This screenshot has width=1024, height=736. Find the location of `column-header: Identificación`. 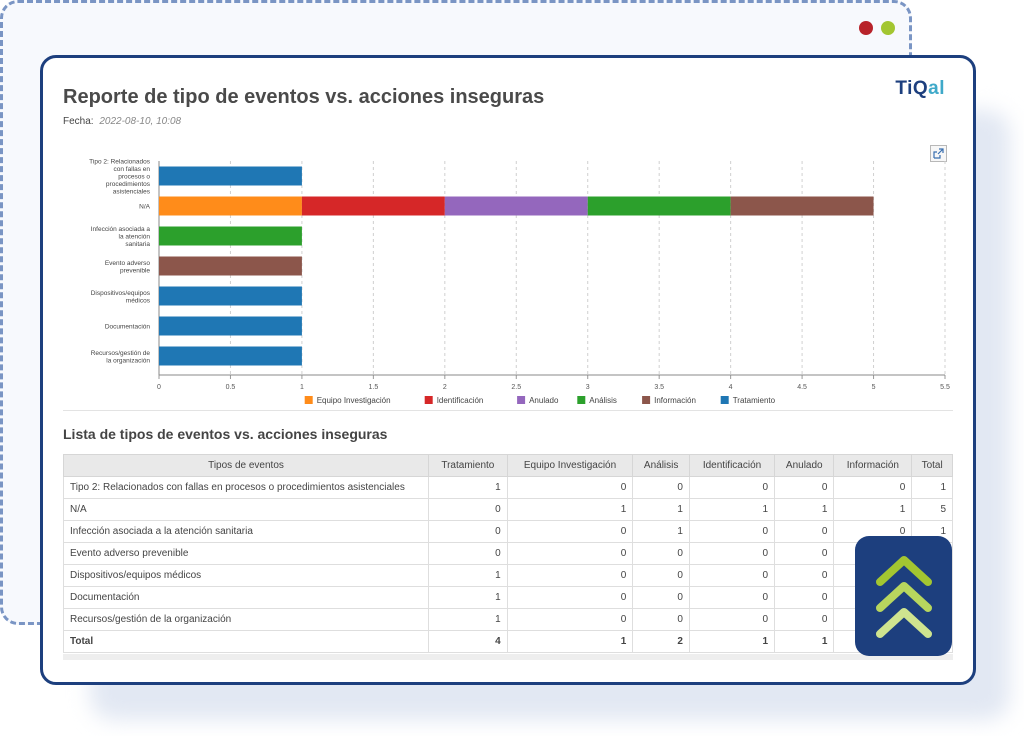

column-header: Identificación is located at coordinates (732, 465).